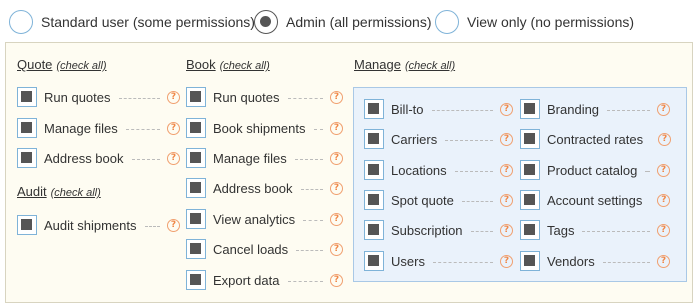 The height and width of the screenshot is (308, 698). I want to click on section-title-audit: Audit (check all), so click(59, 191).